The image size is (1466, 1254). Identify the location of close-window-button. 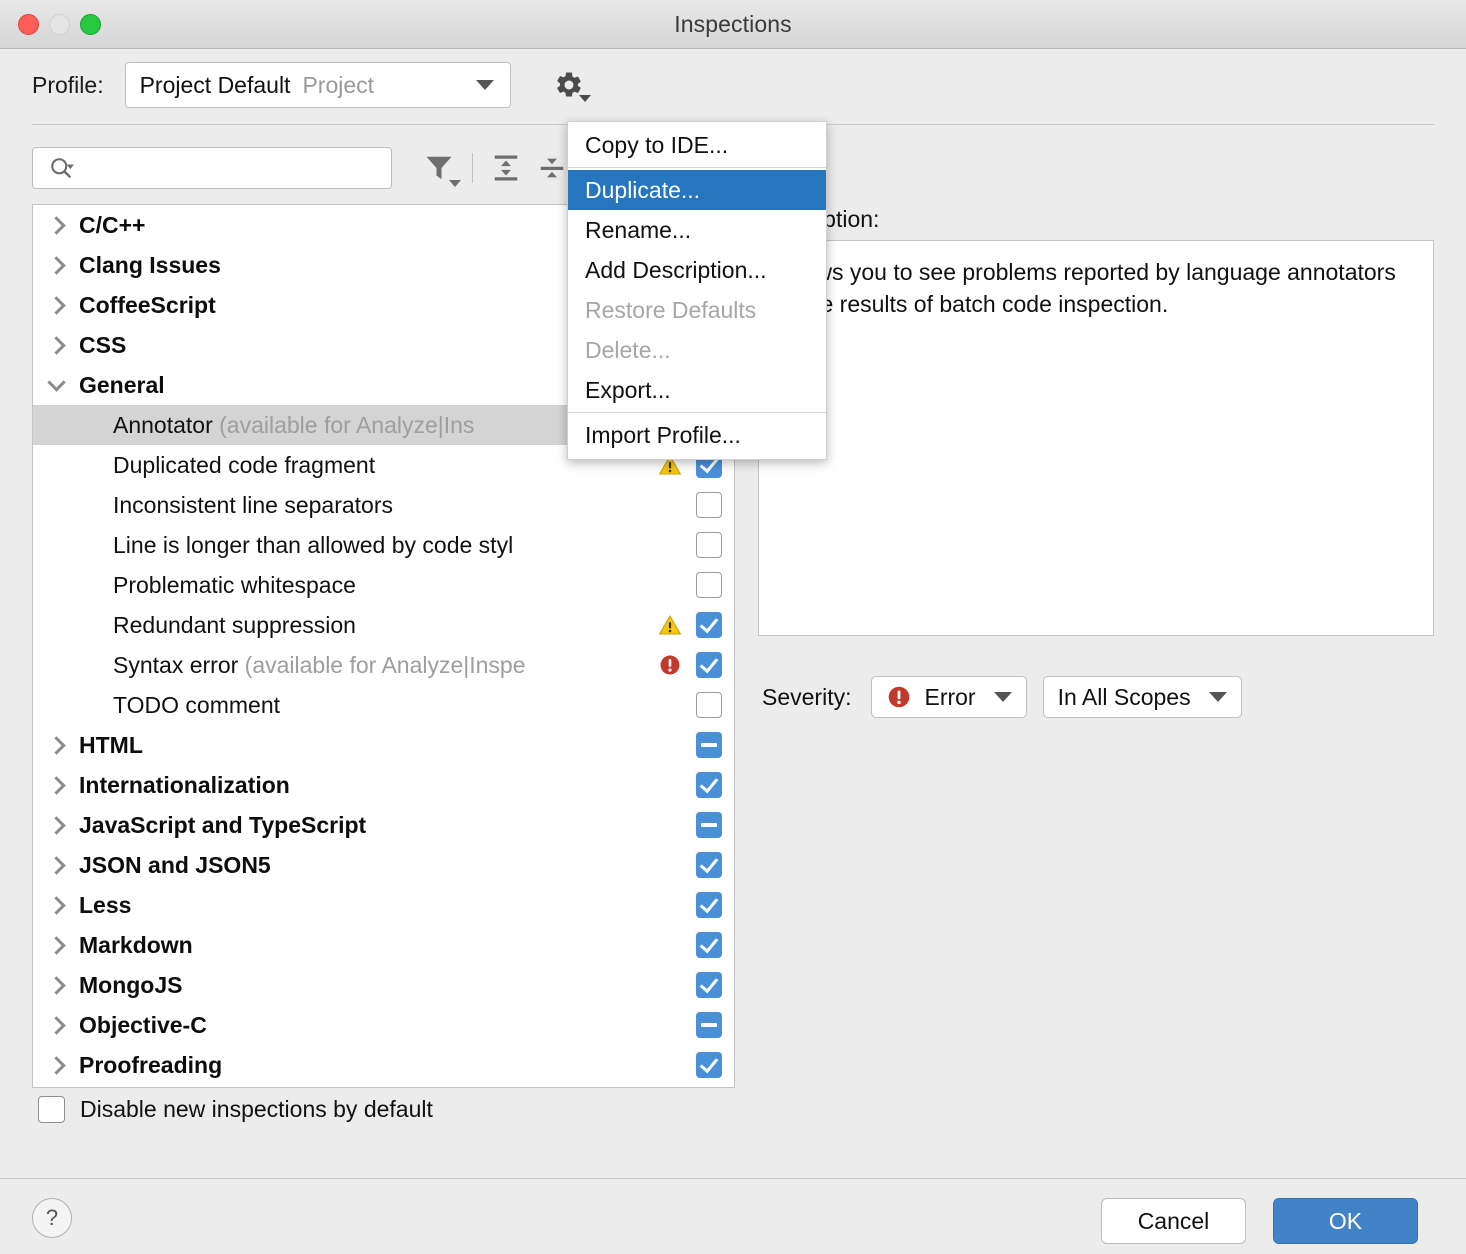
(28, 24).